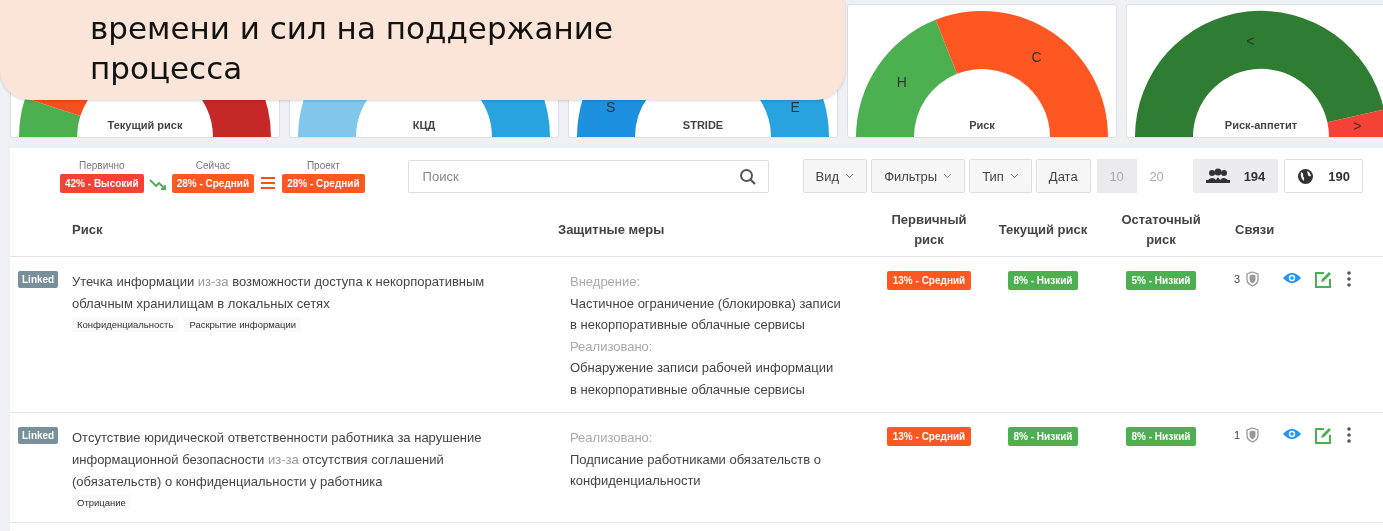 Image resolution: width=1383 pixels, height=531 pixels. What do you see at coordinates (101, 502) in the screenshot?
I see `risk-tag: Отрицание` at bounding box center [101, 502].